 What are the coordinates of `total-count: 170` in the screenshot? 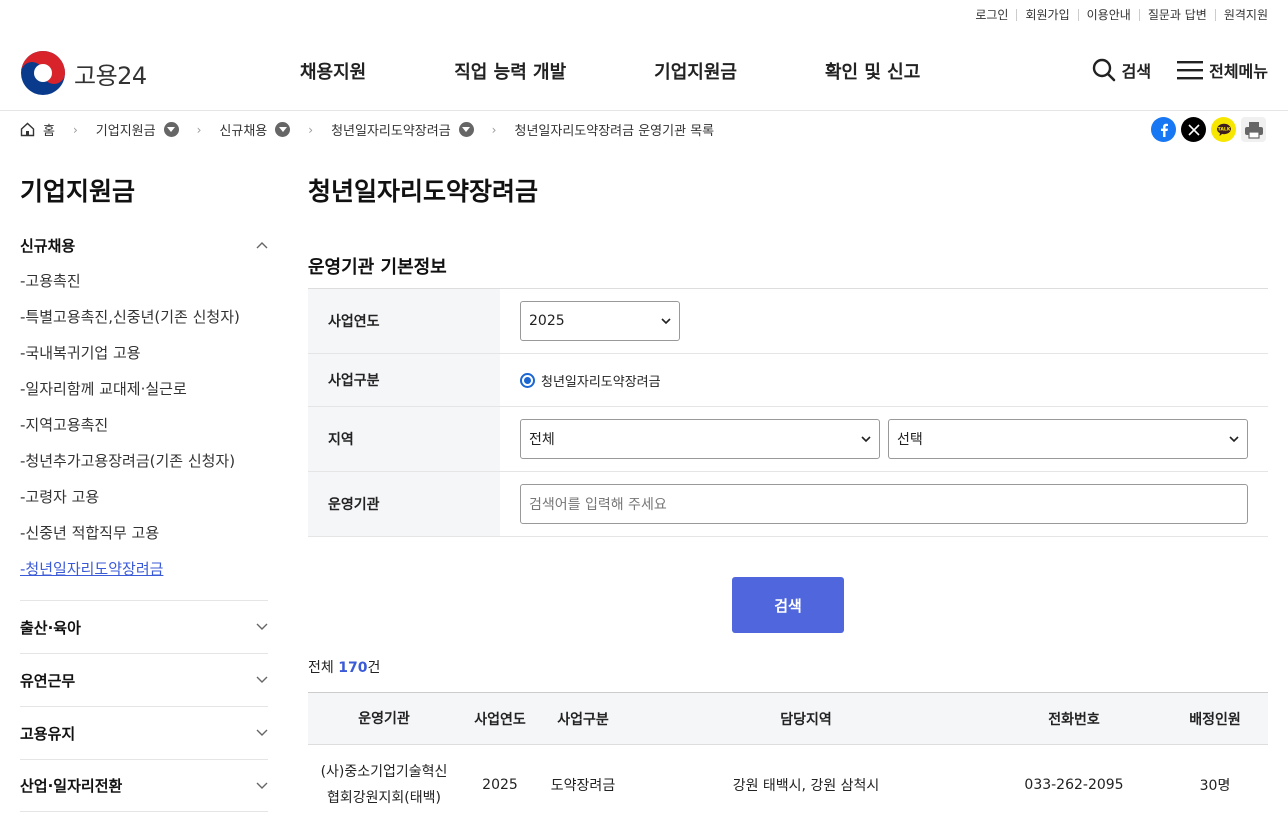 It's located at (353, 668).